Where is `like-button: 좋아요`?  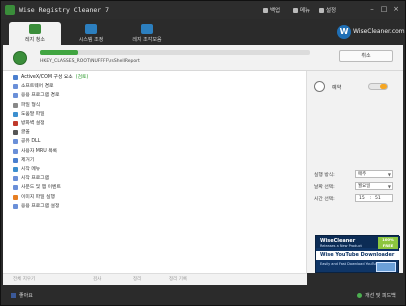 like-button: 좋아요 is located at coordinates (22, 295).